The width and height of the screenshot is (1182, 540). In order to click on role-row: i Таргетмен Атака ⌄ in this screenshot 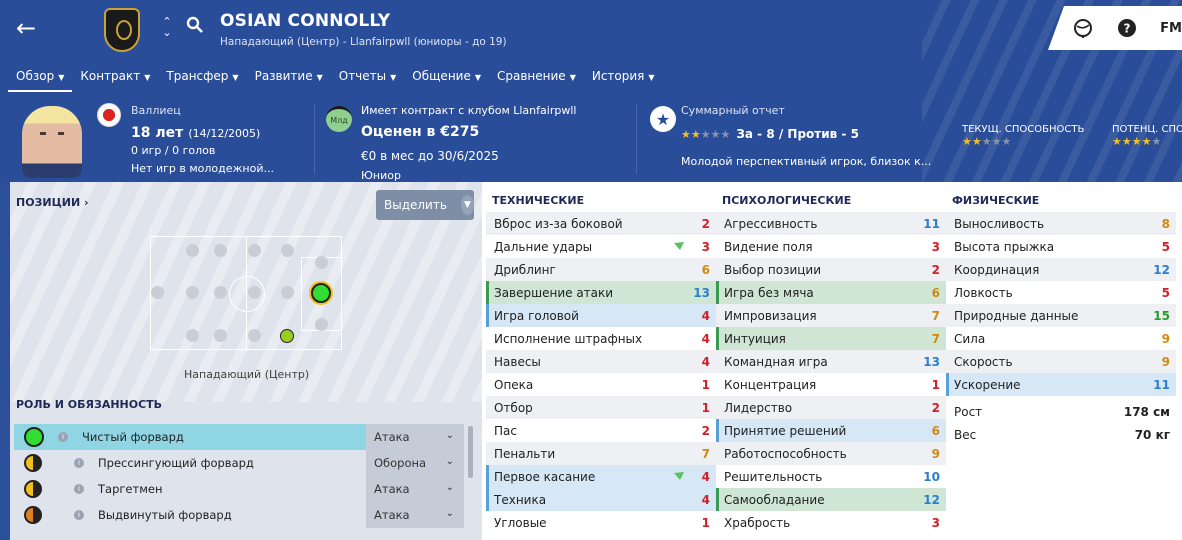, I will do `click(239, 489)`.